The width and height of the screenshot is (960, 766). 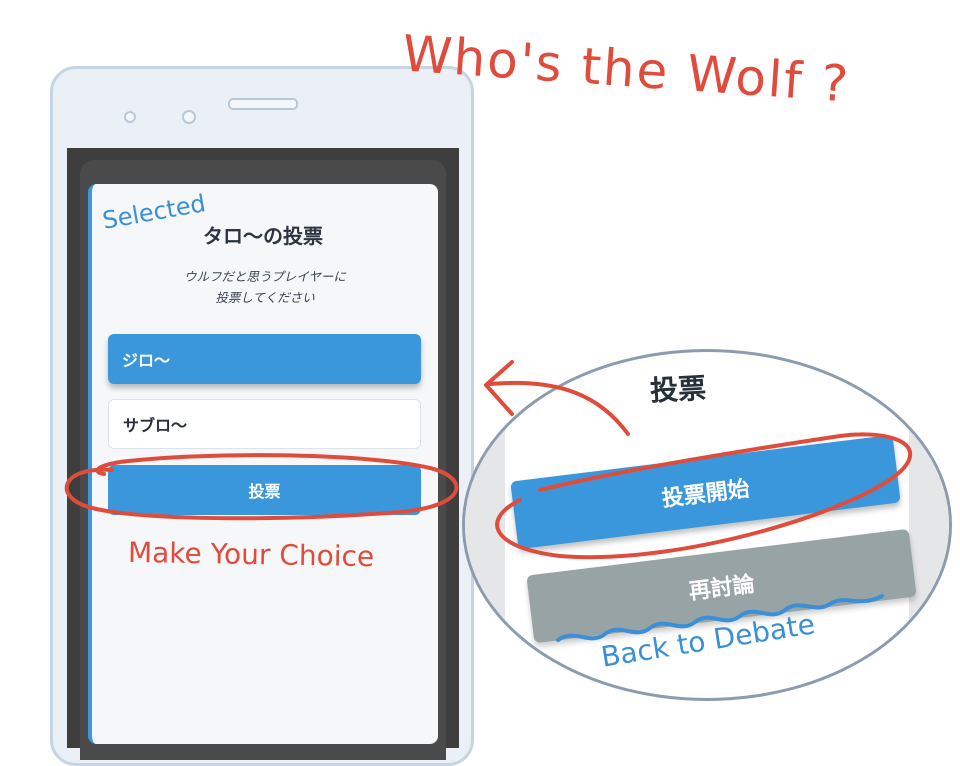 What do you see at coordinates (264, 424) in the screenshot?
I see `player-option: サブロ〜` at bounding box center [264, 424].